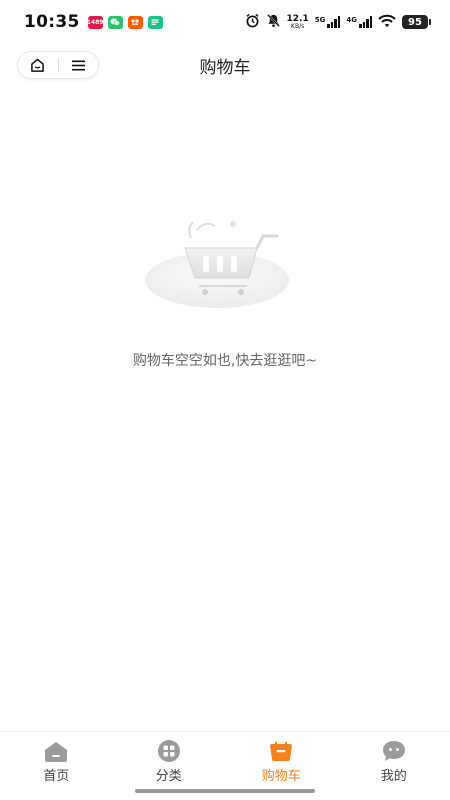  I want to click on home-icon, so click(38, 65).